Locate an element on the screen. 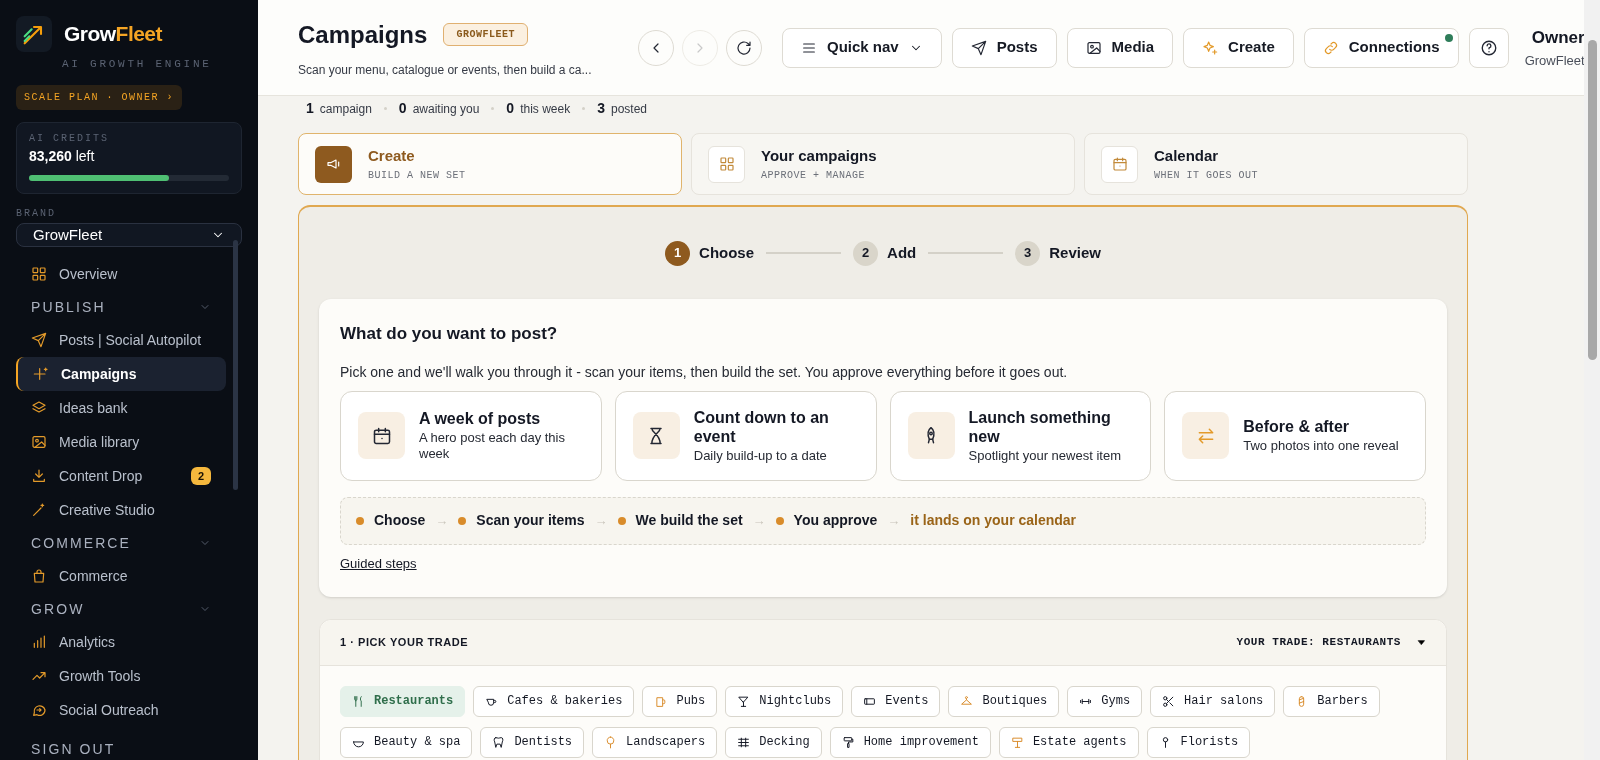  option-card: Count down to an event Daily build-up to a date is located at coordinates (745, 435).